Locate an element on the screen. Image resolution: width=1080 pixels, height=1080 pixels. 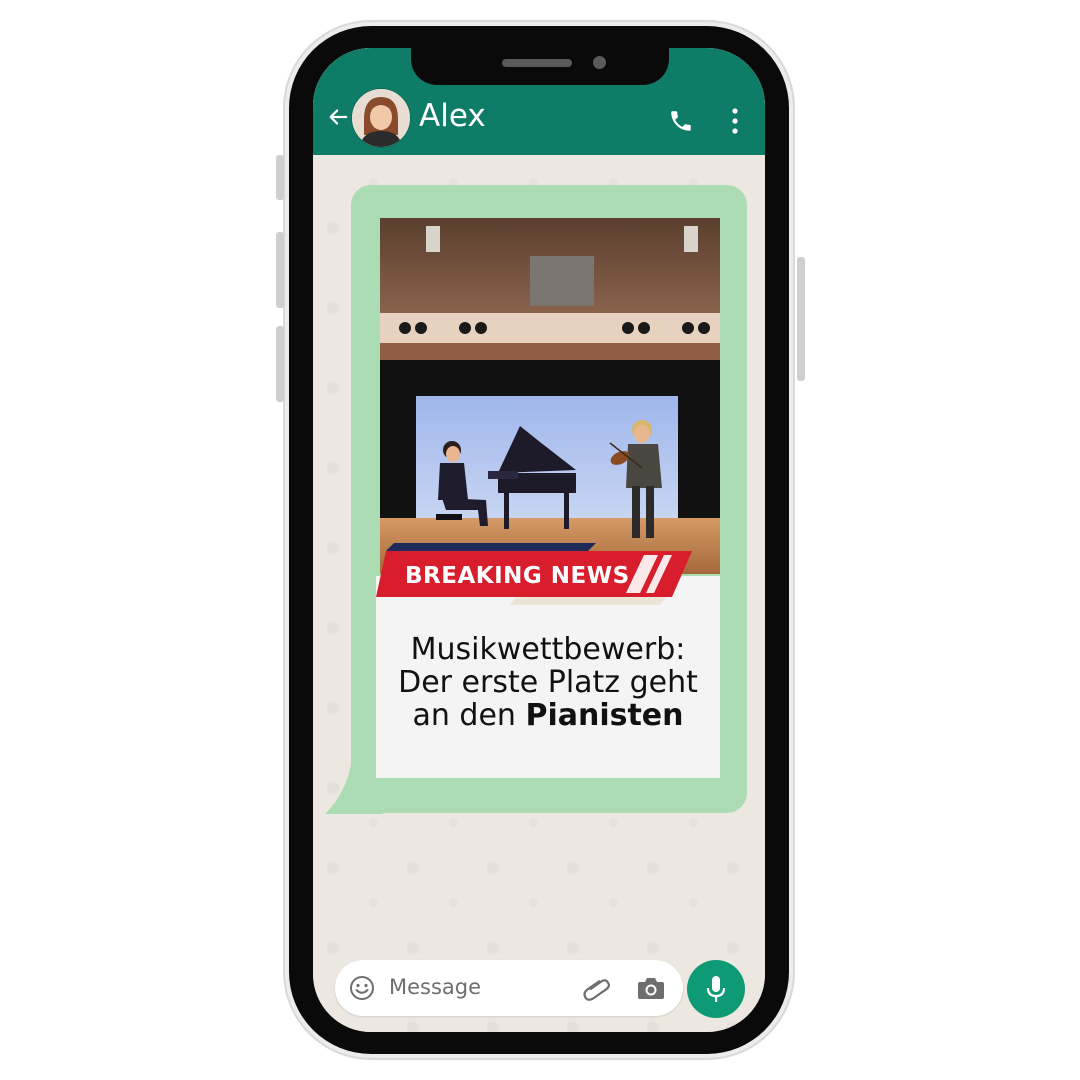
camera-icon is located at coordinates (651, 988).